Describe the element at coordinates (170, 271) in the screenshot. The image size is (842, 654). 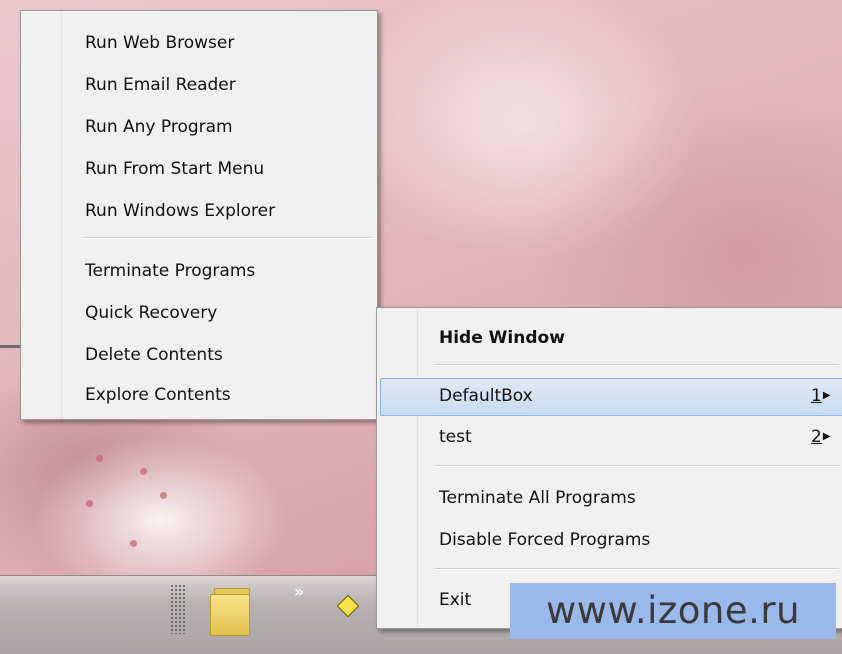
I see `menu-item-terminate-programs: Terminate Programs` at that location.